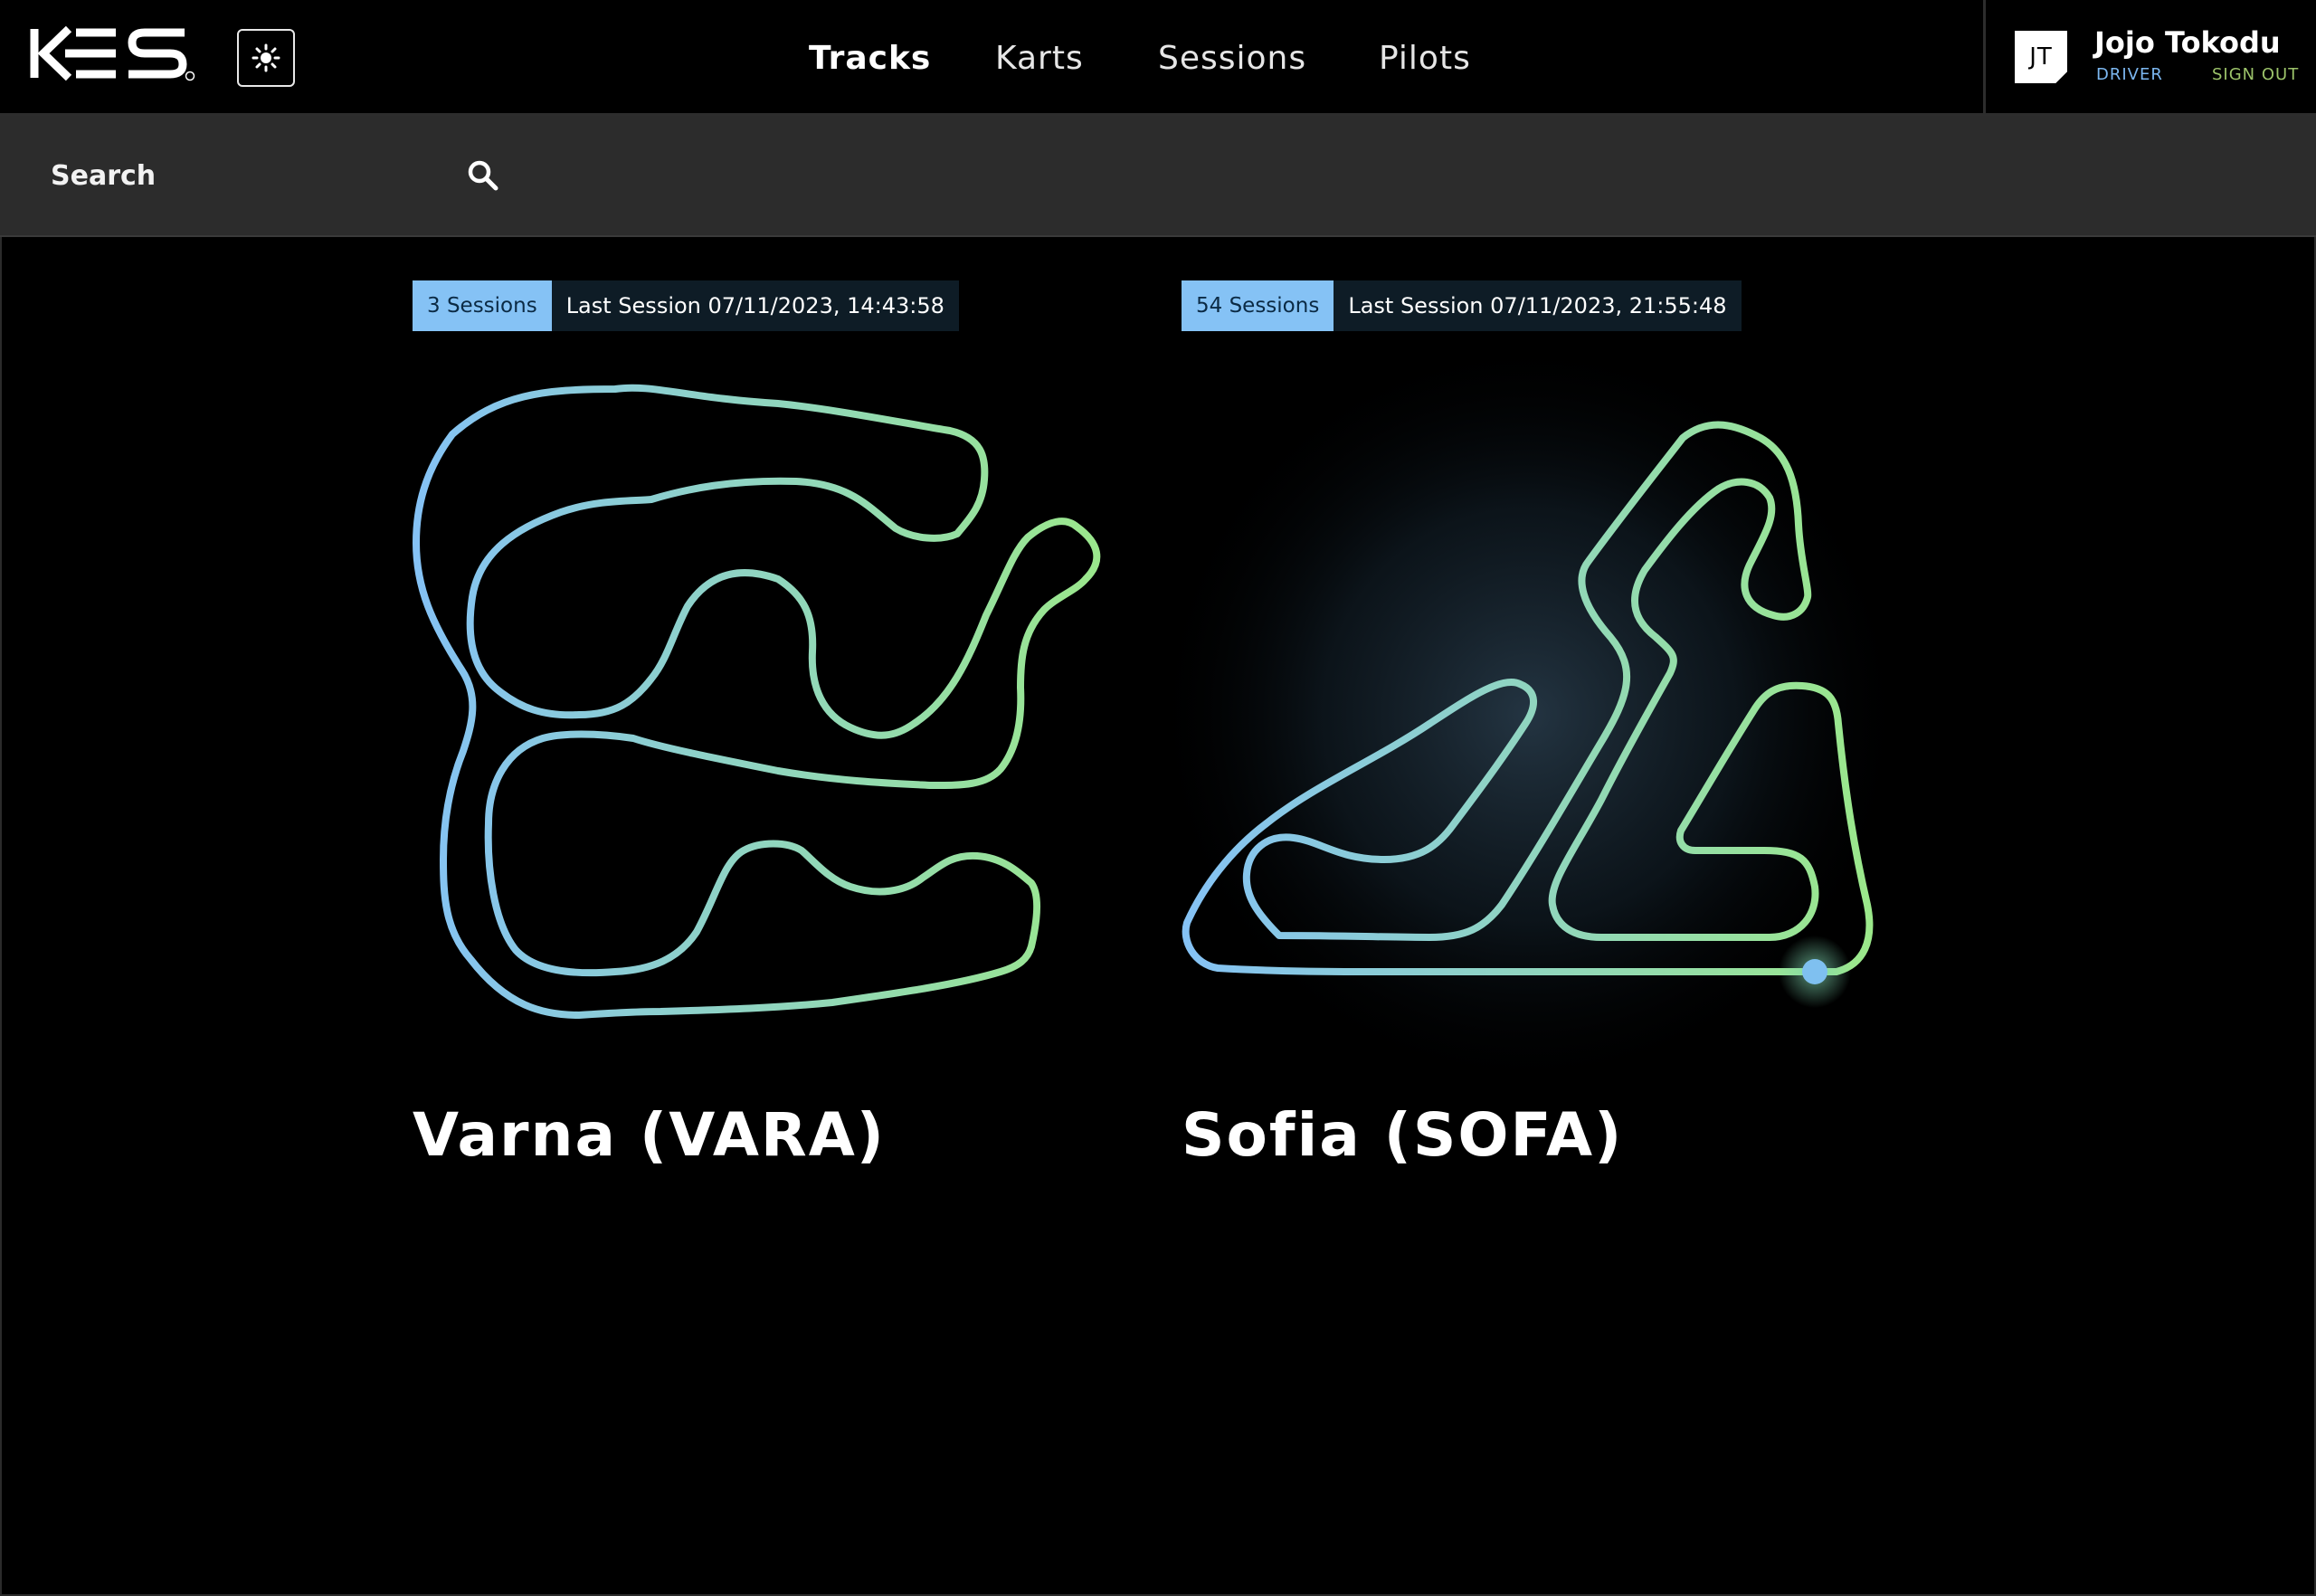  What do you see at coordinates (1425, 59) in the screenshot?
I see `nav-pilots: Pilots` at bounding box center [1425, 59].